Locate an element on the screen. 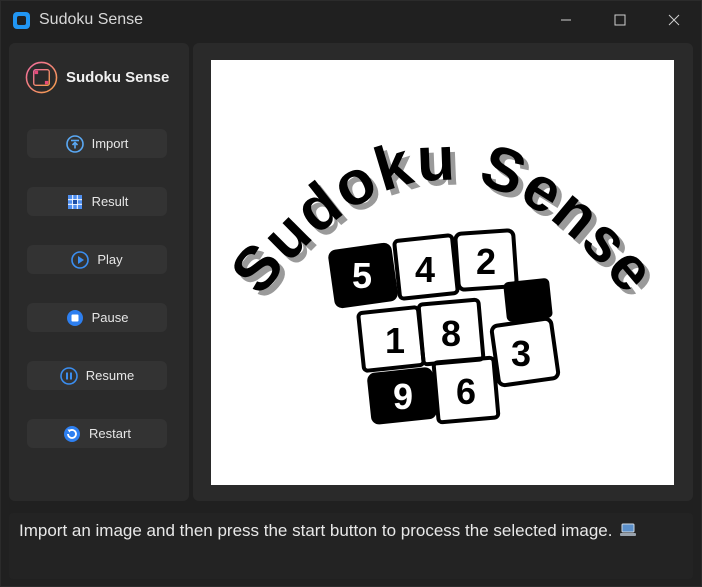 The width and height of the screenshot is (702, 587). result-button: Result is located at coordinates (97, 201).